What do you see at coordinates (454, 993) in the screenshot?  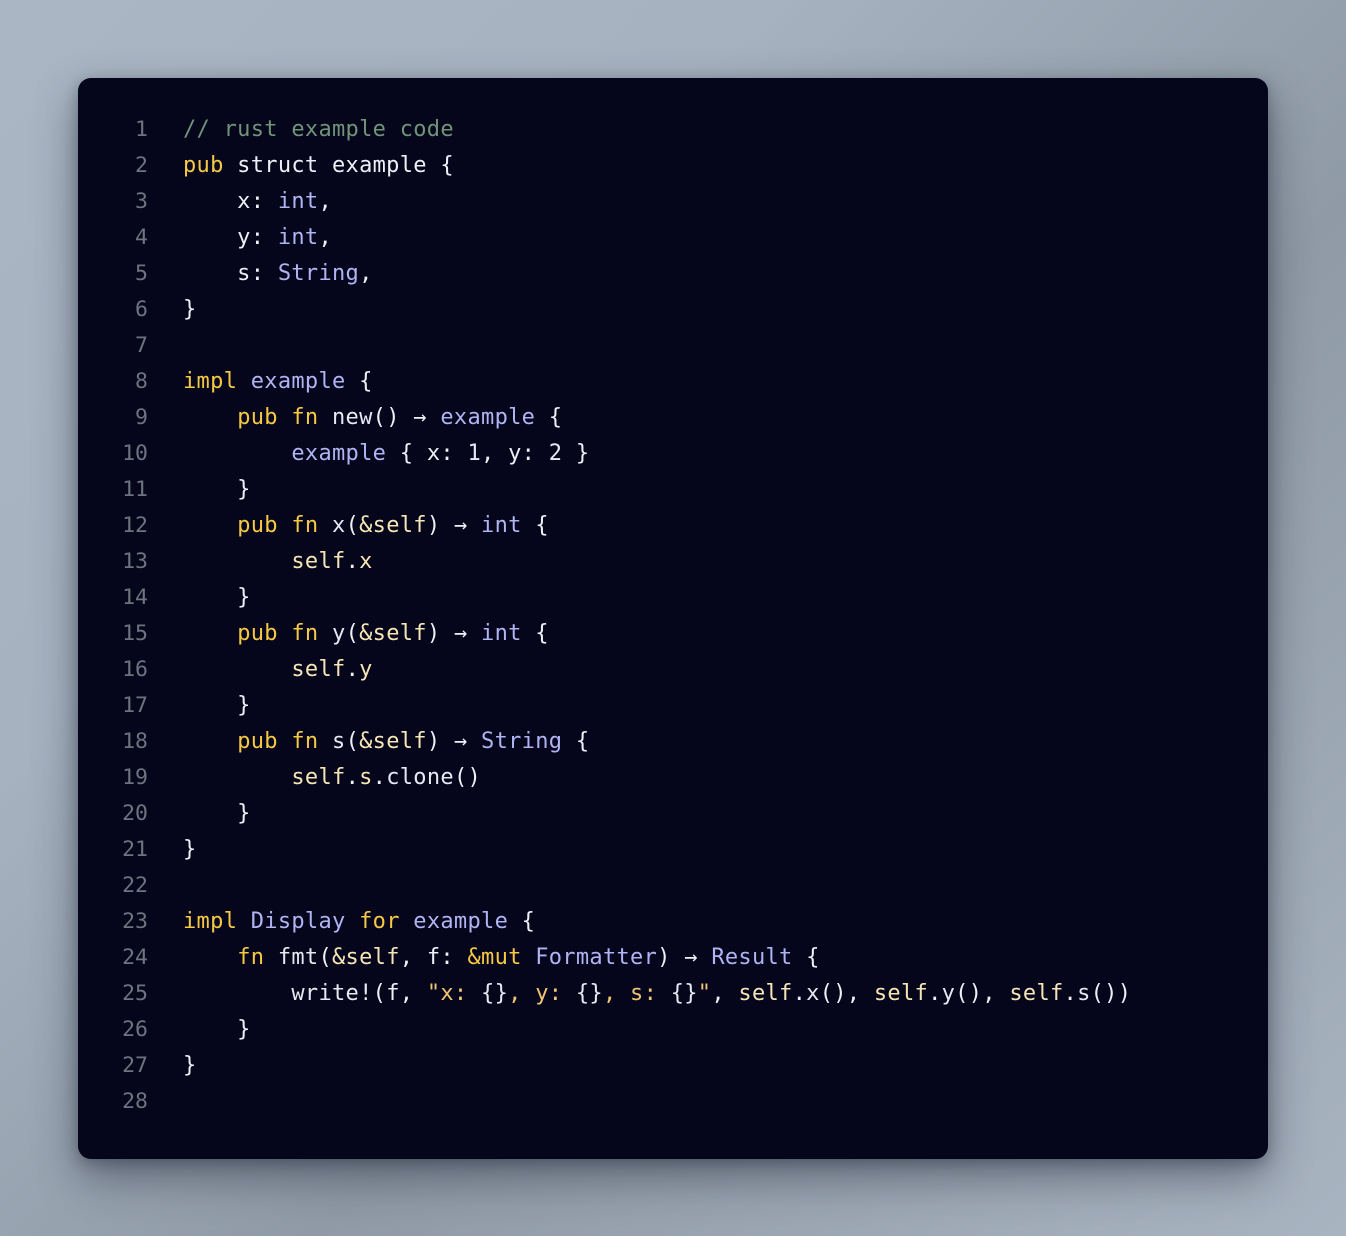 I see `token-string: "x:` at bounding box center [454, 993].